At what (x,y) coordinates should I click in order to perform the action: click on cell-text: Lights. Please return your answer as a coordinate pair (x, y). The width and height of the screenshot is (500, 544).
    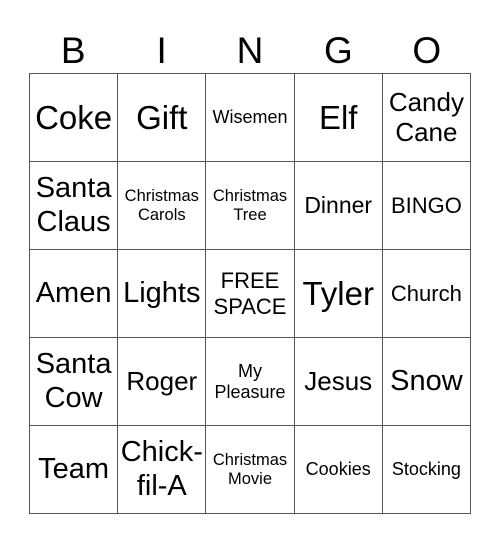
    Looking at the image, I should click on (162, 292).